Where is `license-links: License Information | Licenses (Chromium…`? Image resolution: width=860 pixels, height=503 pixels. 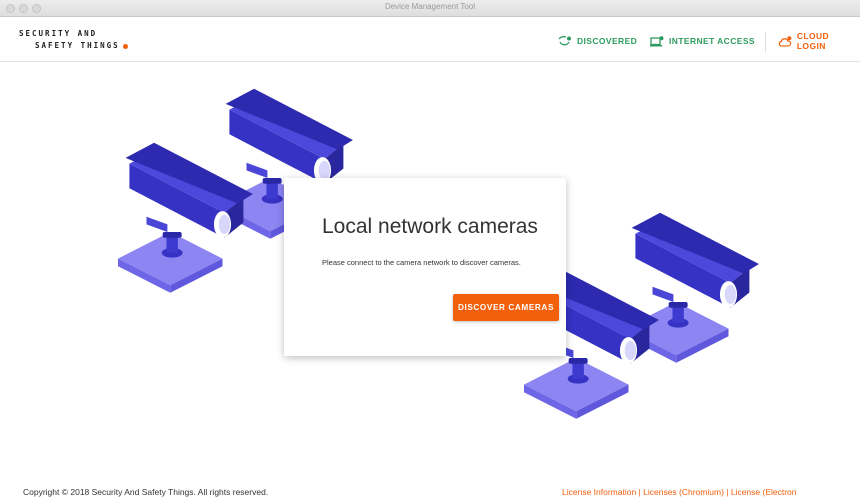 license-links: License Information | Licenses (Chromium… is located at coordinates (679, 492).